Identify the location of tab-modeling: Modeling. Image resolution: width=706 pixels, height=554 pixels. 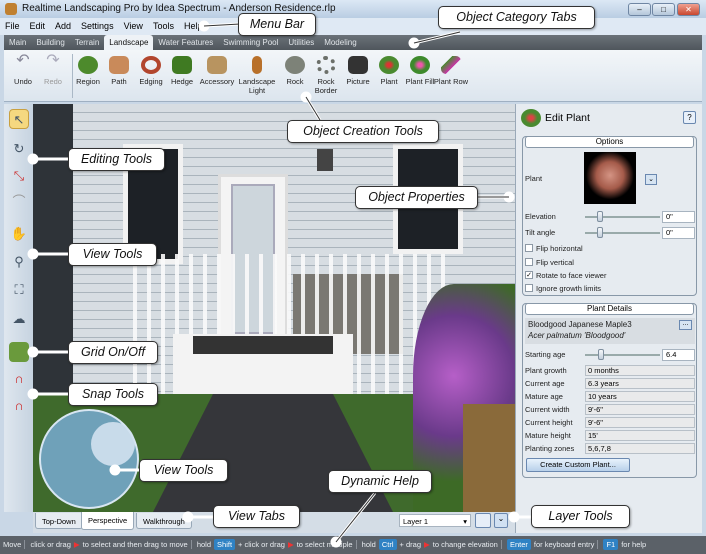
(340, 42).